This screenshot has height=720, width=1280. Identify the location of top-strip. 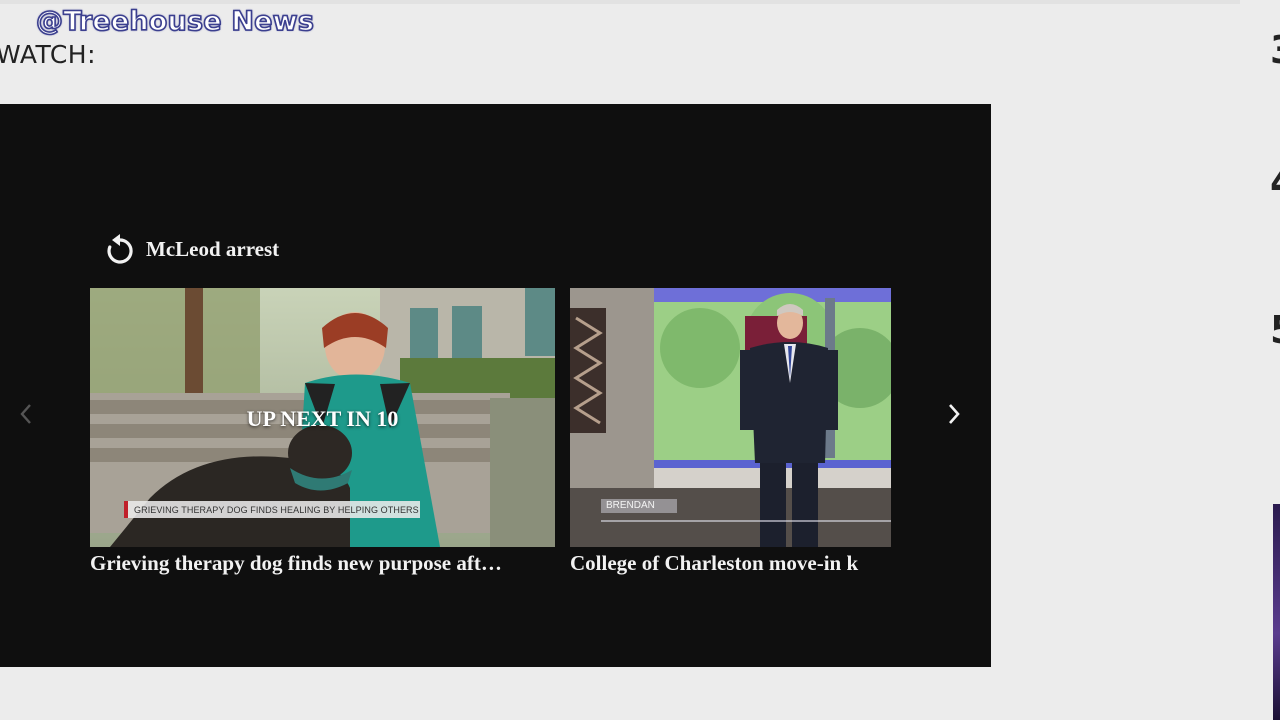
(620, 2).